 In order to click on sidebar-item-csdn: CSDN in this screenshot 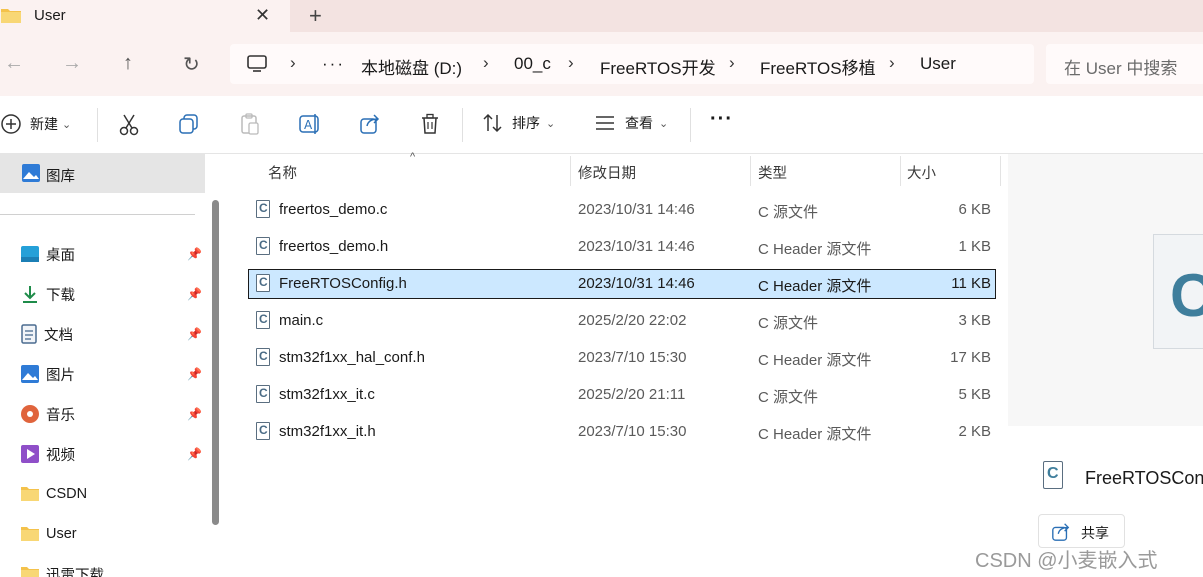, I will do `click(53, 494)`.